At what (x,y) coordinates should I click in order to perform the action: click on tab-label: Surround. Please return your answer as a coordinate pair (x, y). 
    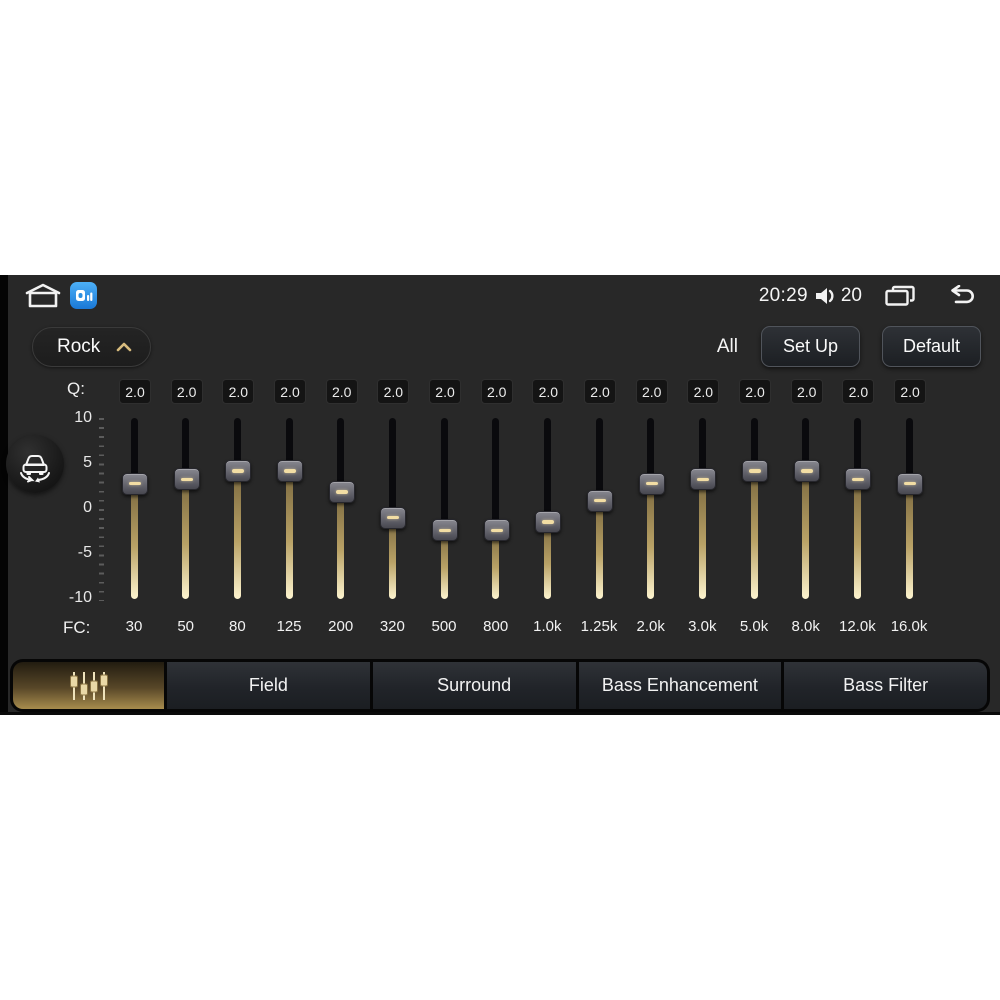
    Looking at the image, I should click on (474, 685).